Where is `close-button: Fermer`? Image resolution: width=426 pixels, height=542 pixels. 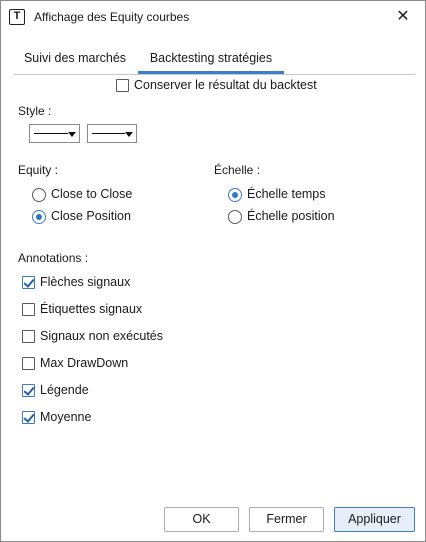 close-button: Fermer is located at coordinates (286, 519).